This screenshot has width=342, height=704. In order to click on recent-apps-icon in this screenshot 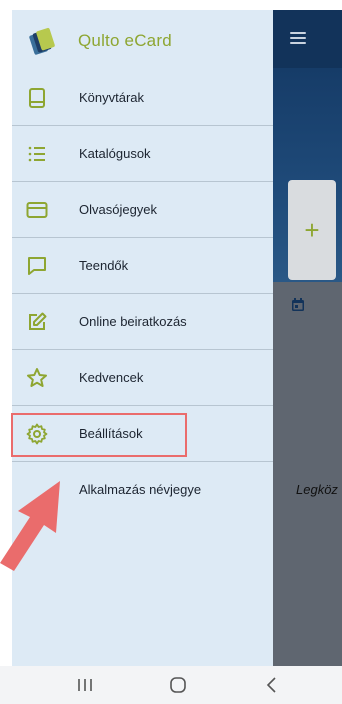, I will do `click(85, 685)`.